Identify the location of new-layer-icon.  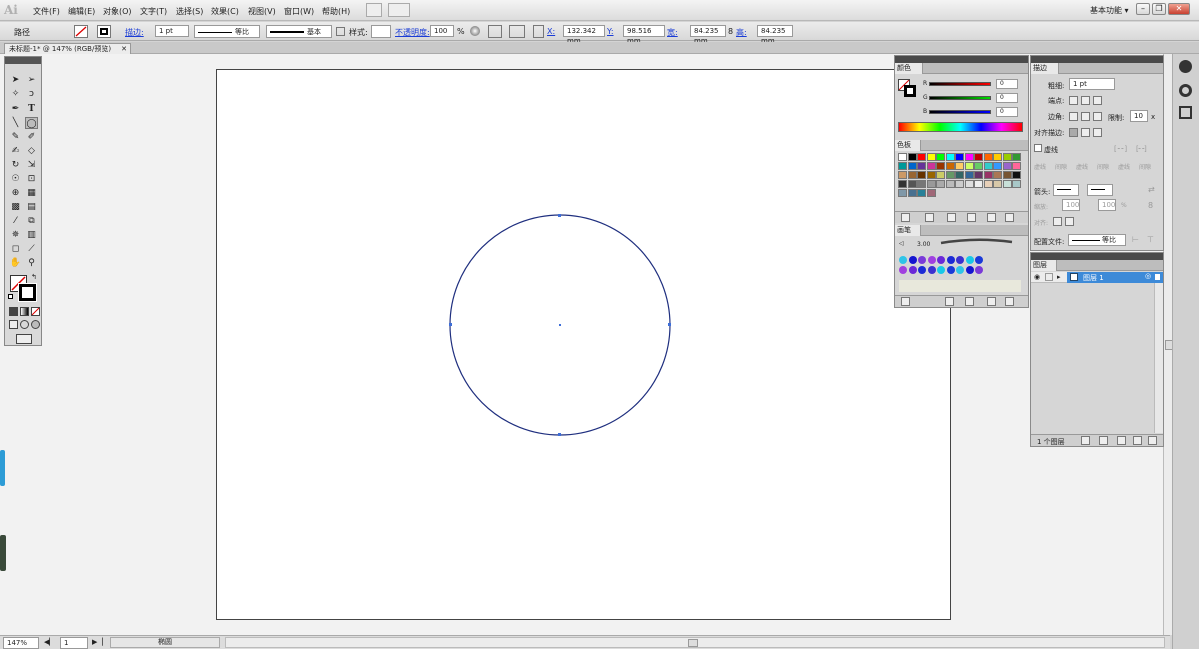
(1137, 440).